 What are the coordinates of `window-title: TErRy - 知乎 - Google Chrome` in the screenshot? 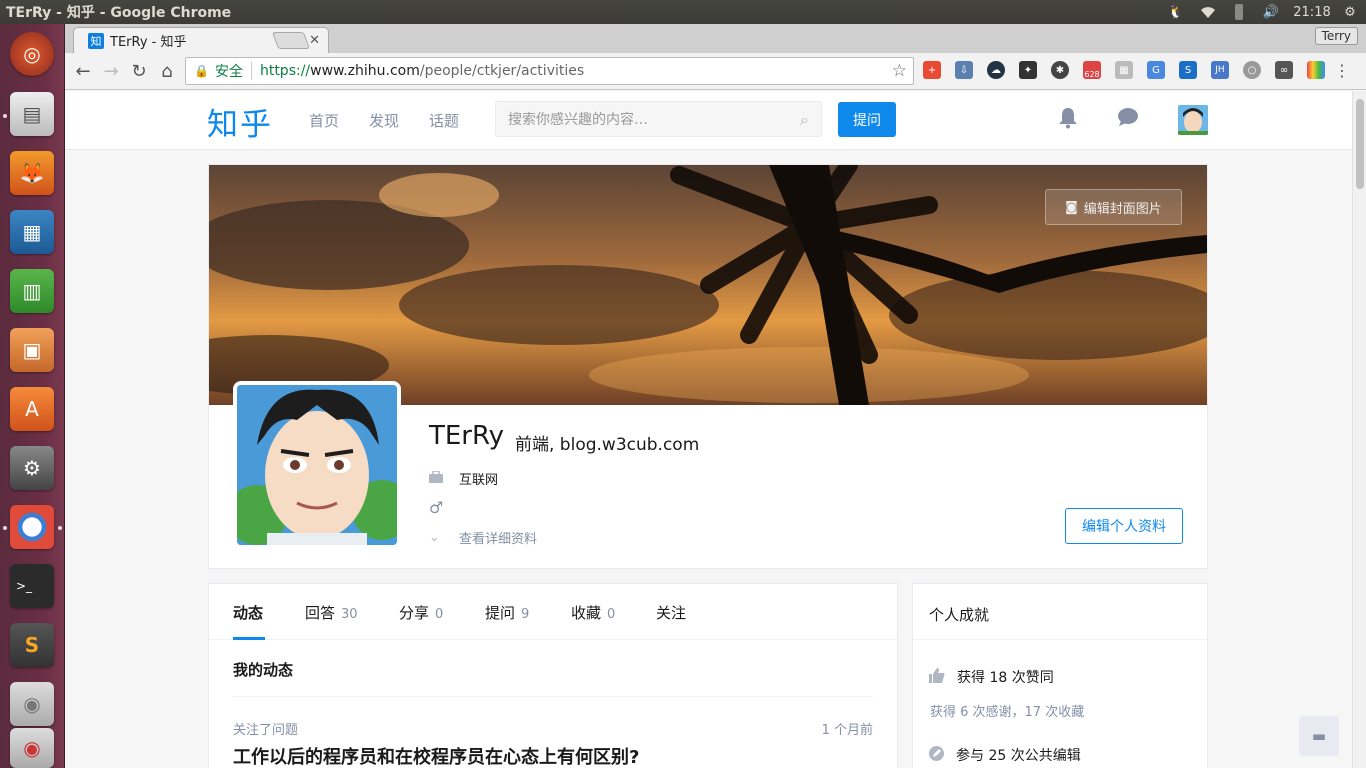 It's located at (119, 13).